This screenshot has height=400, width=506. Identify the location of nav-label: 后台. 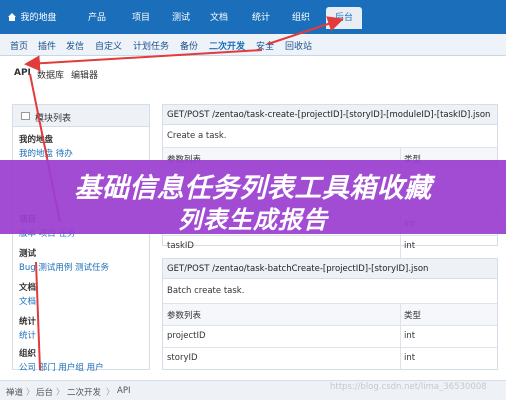
(343, 18).